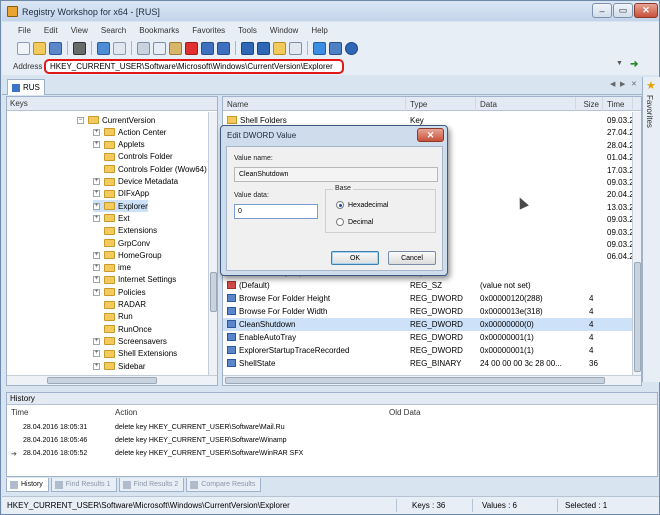  What do you see at coordinates (112, 268) in the screenshot?
I see `tree-item: + ime` at bounding box center [112, 268].